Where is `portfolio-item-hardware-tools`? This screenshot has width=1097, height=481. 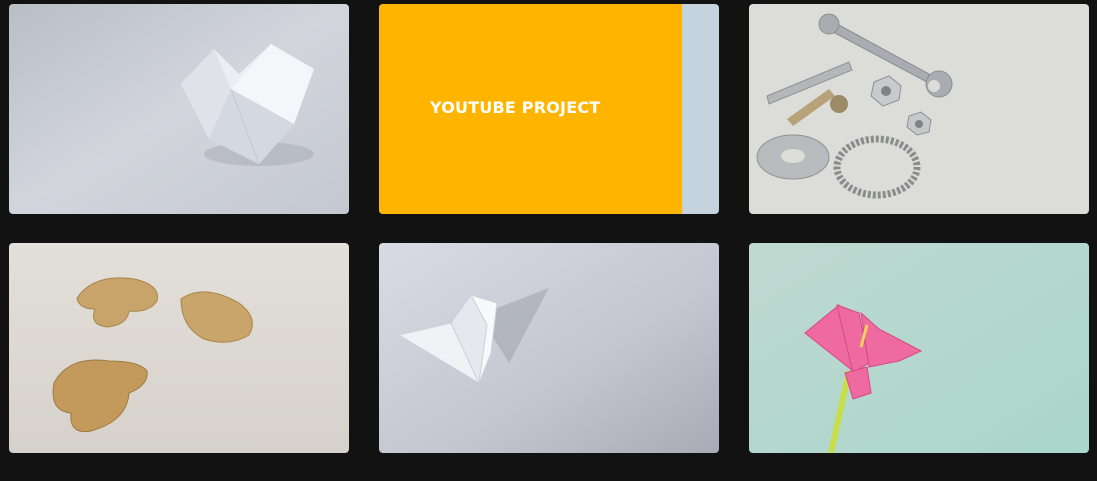
portfolio-item-hardware-tools is located at coordinates (919, 109).